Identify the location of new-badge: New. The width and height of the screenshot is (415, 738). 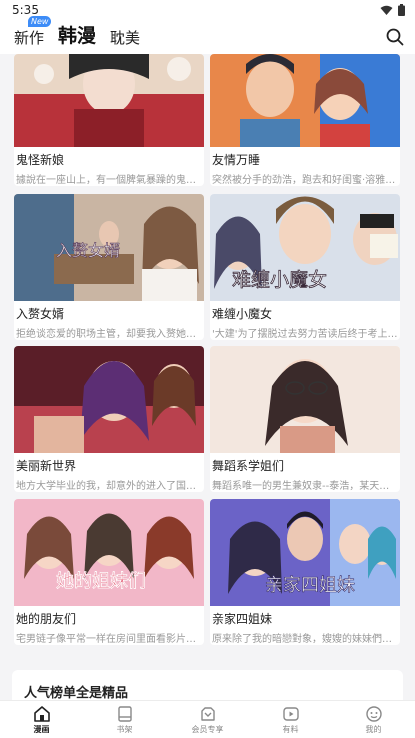
(40, 21).